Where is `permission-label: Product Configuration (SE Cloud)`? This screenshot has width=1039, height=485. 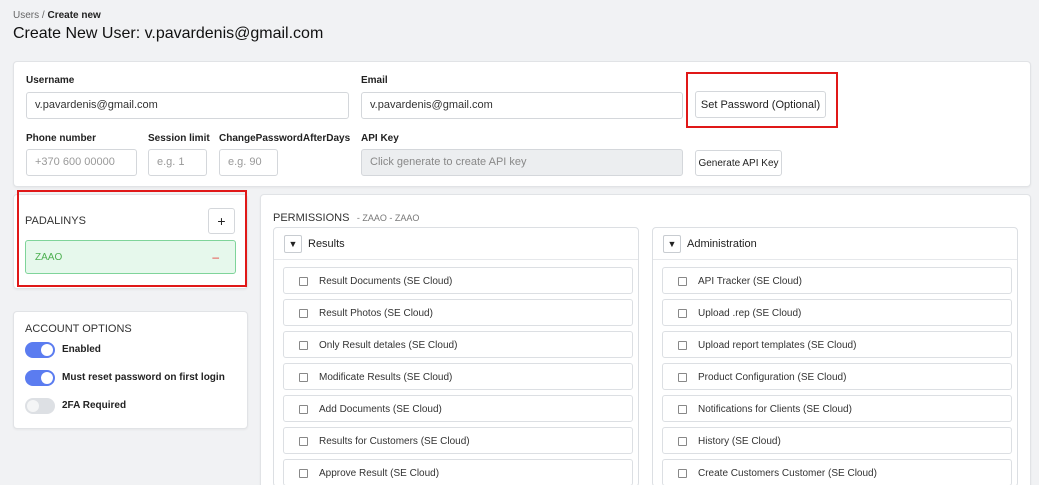 permission-label: Product Configuration (SE Cloud) is located at coordinates (772, 377).